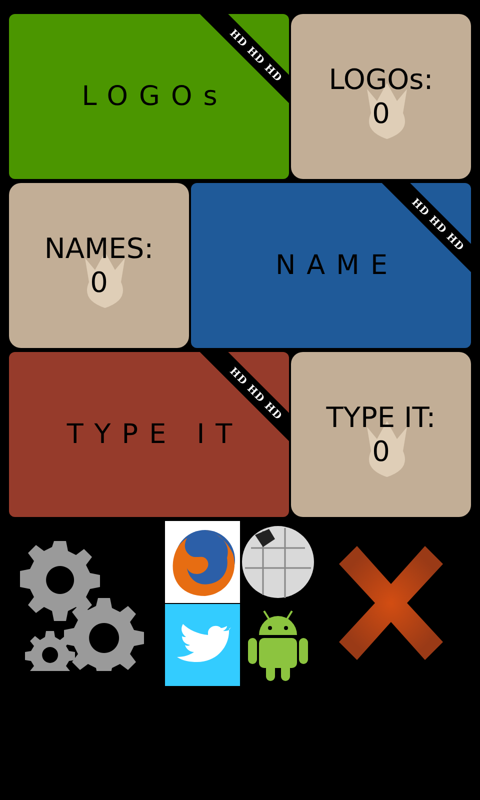 The width and height of the screenshot is (480, 800). I want to click on score-label: TYPE IT:, so click(381, 417).